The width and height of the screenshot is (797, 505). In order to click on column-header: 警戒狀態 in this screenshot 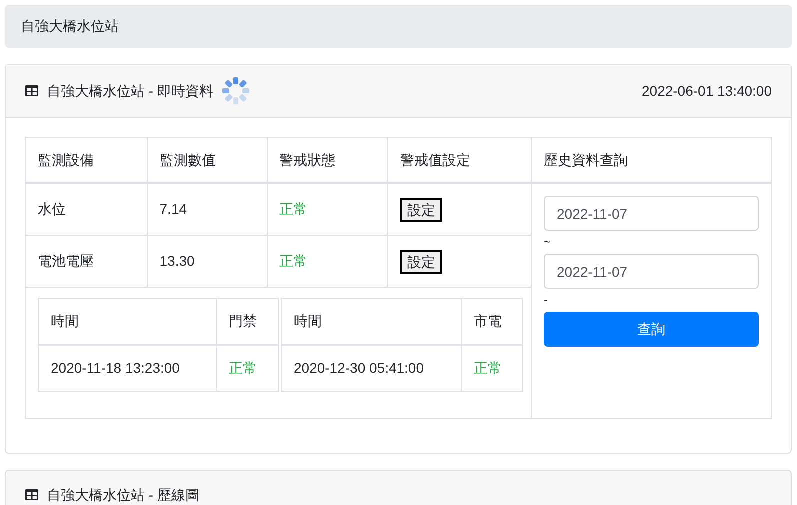, I will do `click(328, 160)`.